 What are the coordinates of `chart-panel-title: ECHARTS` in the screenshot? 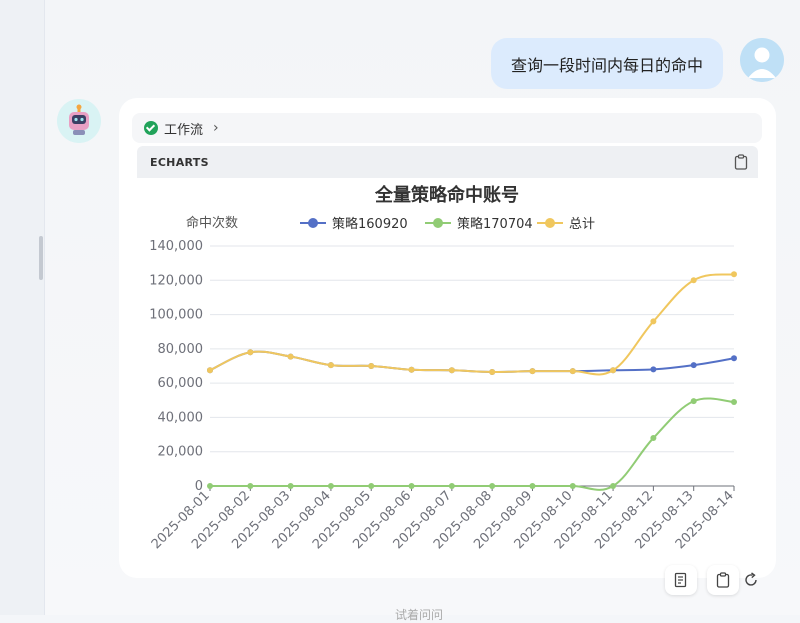 It's located at (179, 162).